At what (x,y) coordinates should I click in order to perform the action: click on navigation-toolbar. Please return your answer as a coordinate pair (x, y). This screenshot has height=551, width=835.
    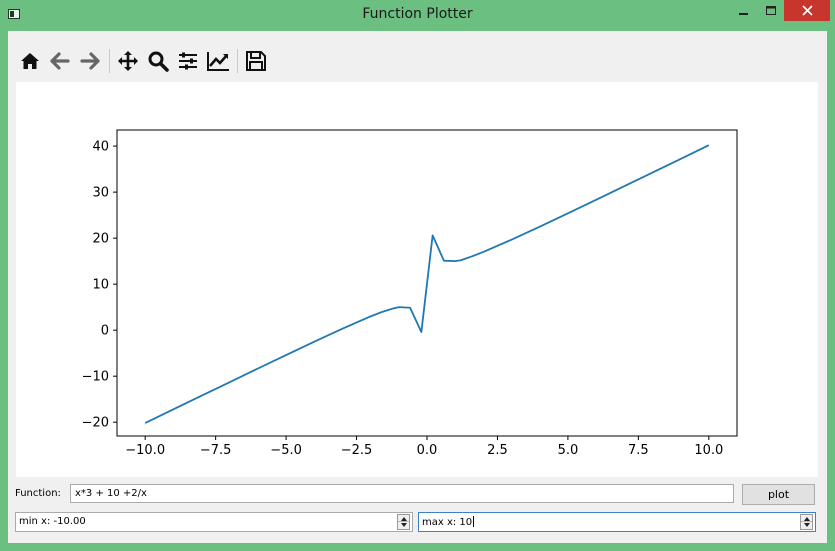
    Looking at the image, I should click on (144, 61).